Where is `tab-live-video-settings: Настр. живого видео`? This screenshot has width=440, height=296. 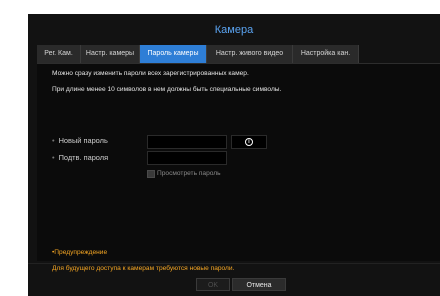 tab-live-video-settings: Настр. живого видео is located at coordinates (250, 54).